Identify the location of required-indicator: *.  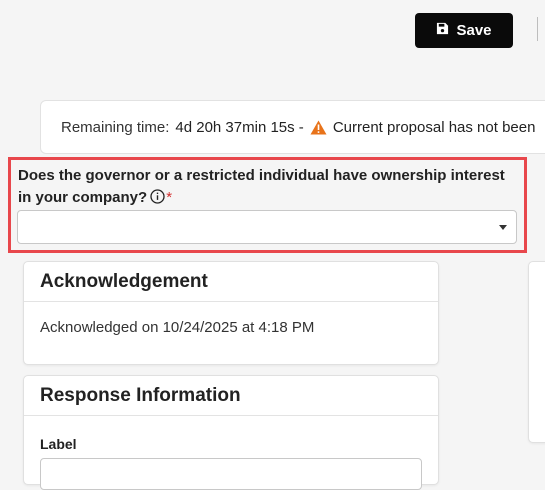
(169, 197).